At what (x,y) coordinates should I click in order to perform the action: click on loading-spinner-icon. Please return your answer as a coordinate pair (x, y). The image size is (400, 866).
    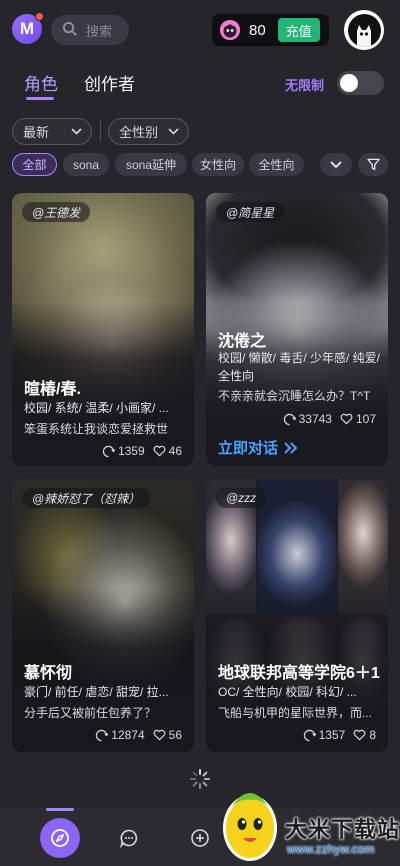
    Looking at the image, I should click on (200, 779).